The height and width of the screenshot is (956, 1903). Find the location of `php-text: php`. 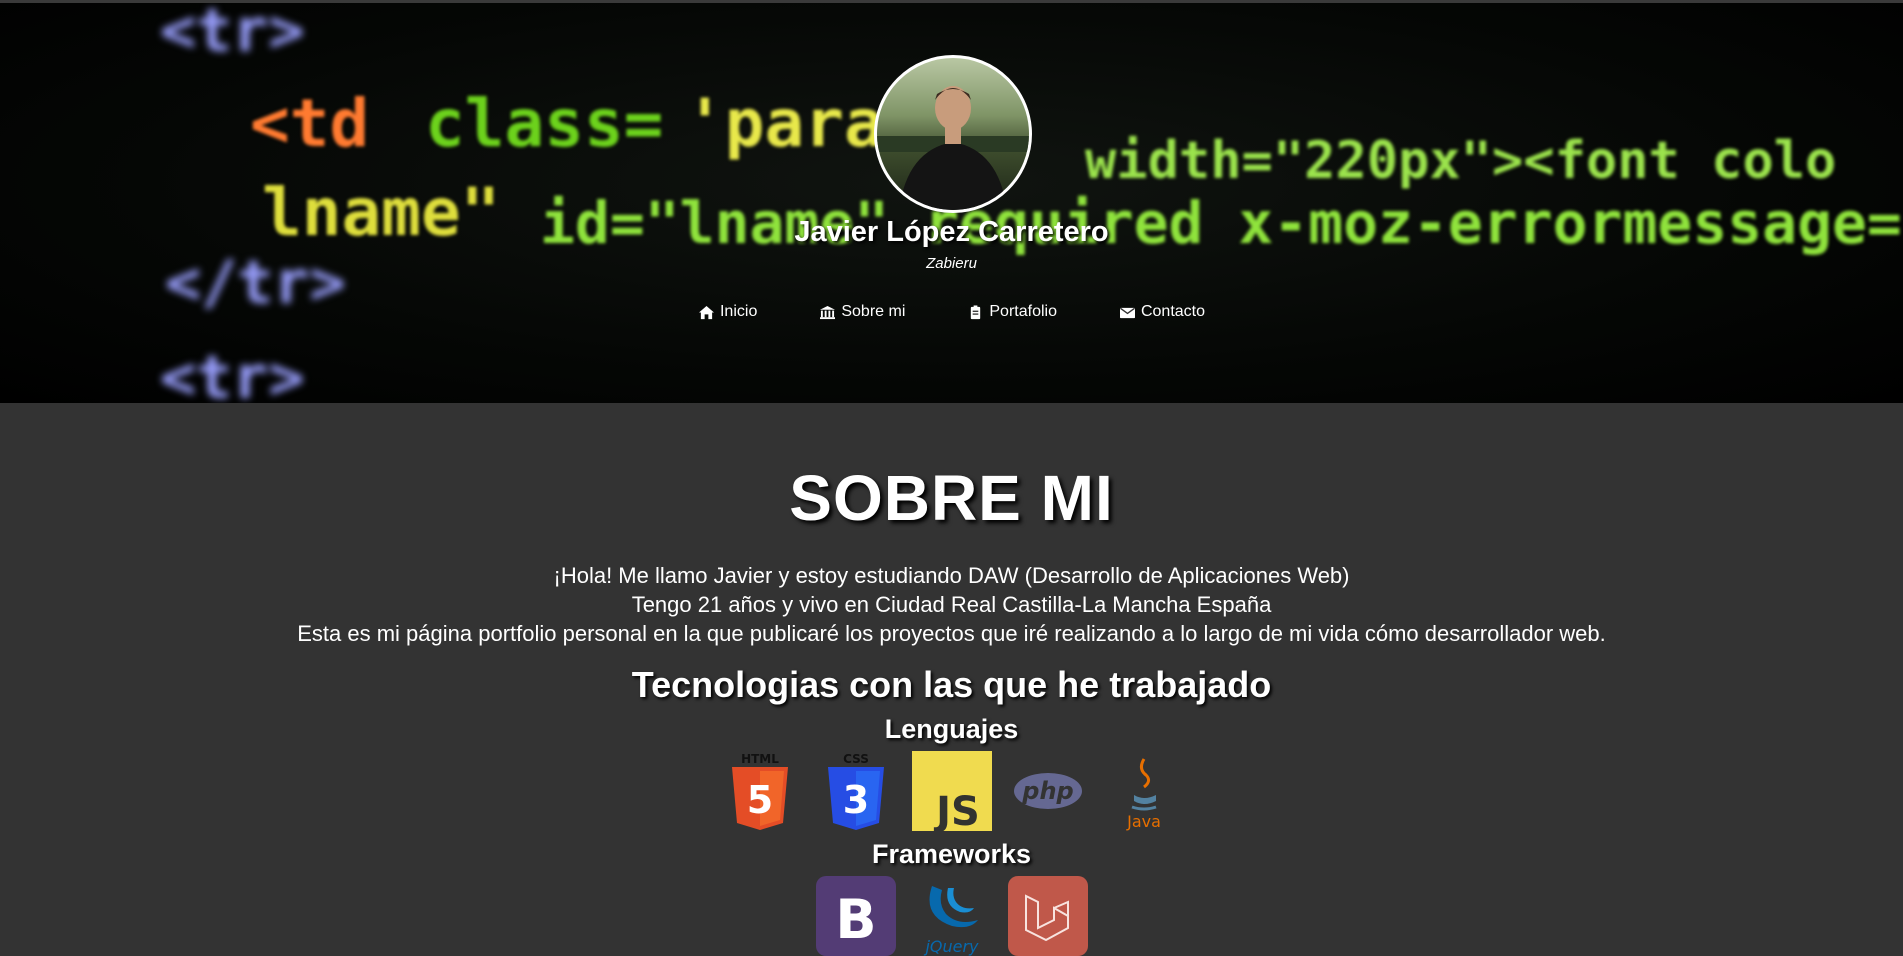

php-text: php is located at coordinates (1047, 791).